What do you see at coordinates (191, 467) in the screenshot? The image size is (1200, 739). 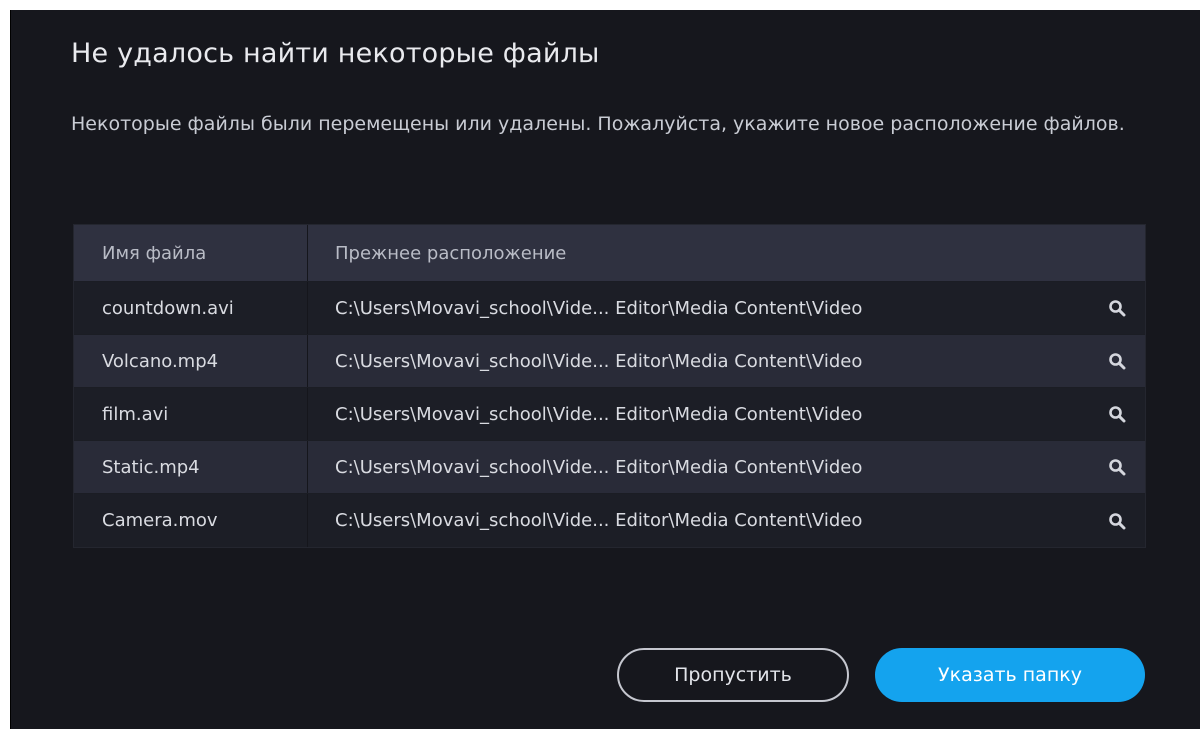 I see `file-name-cell: Static.mp4` at bounding box center [191, 467].